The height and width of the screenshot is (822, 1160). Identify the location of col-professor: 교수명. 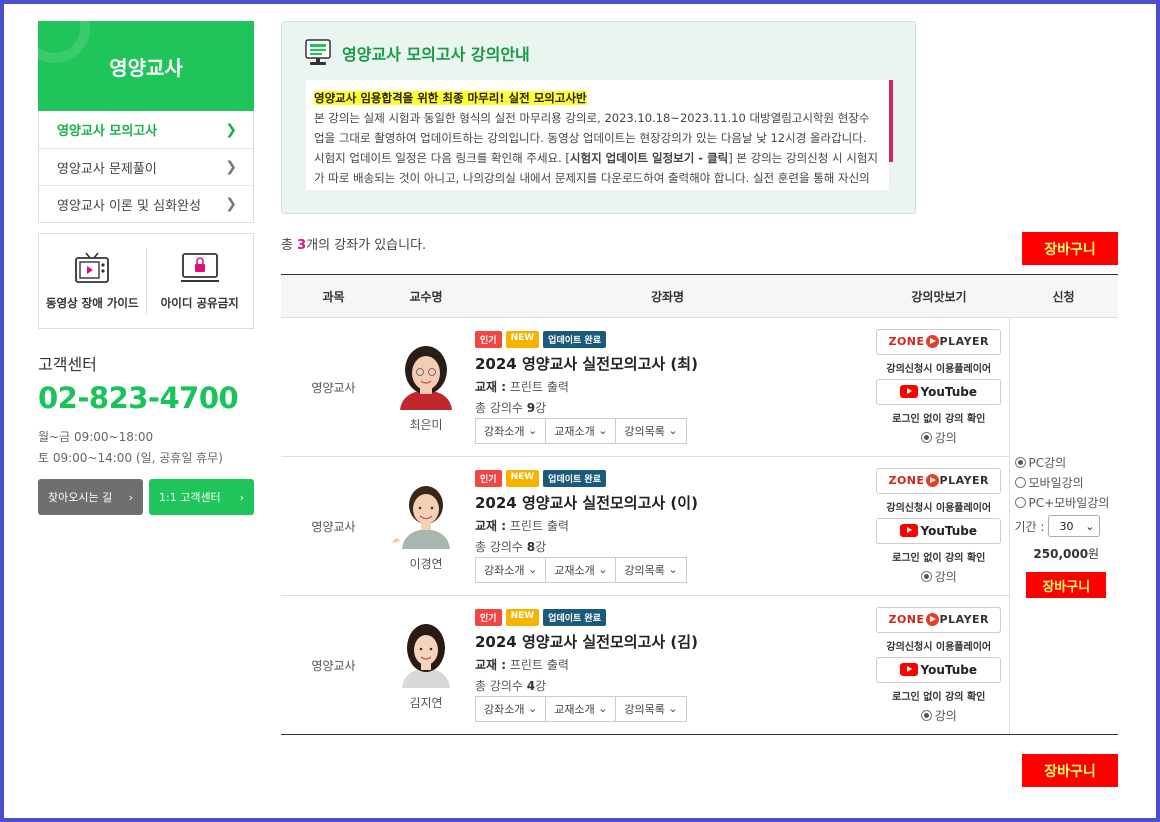
(426, 296).